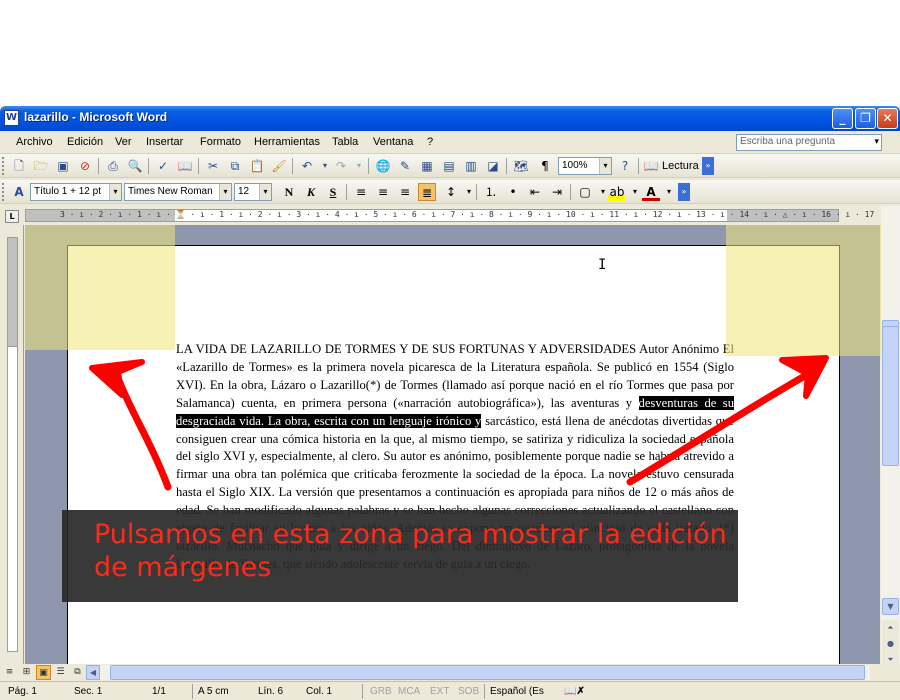 The width and height of the screenshot is (900, 700). Describe the element at coordinates (220, 142) in the screenshot. I see `menu-formato: Formato` at that location.